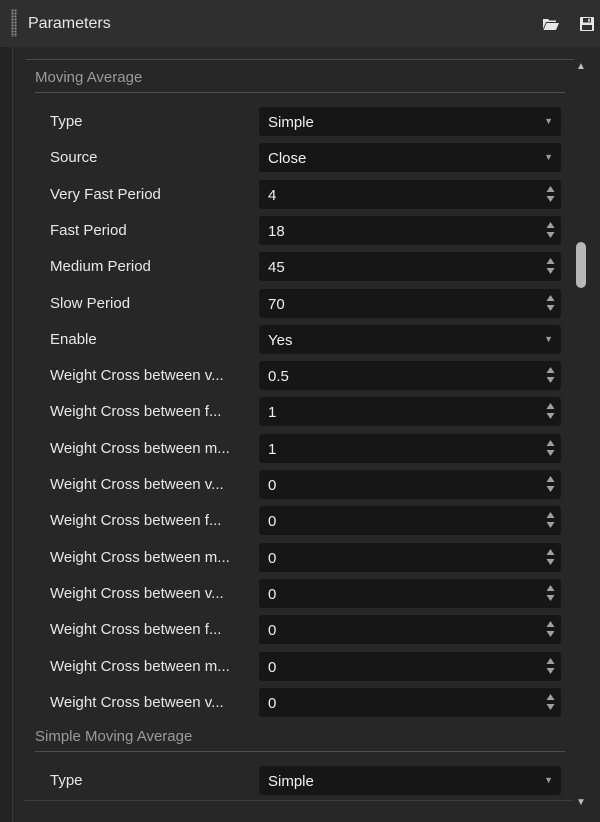  Describe the element at coordinates (69, 23) in the screenshot. I see `panel-title: Parameters` at that location.